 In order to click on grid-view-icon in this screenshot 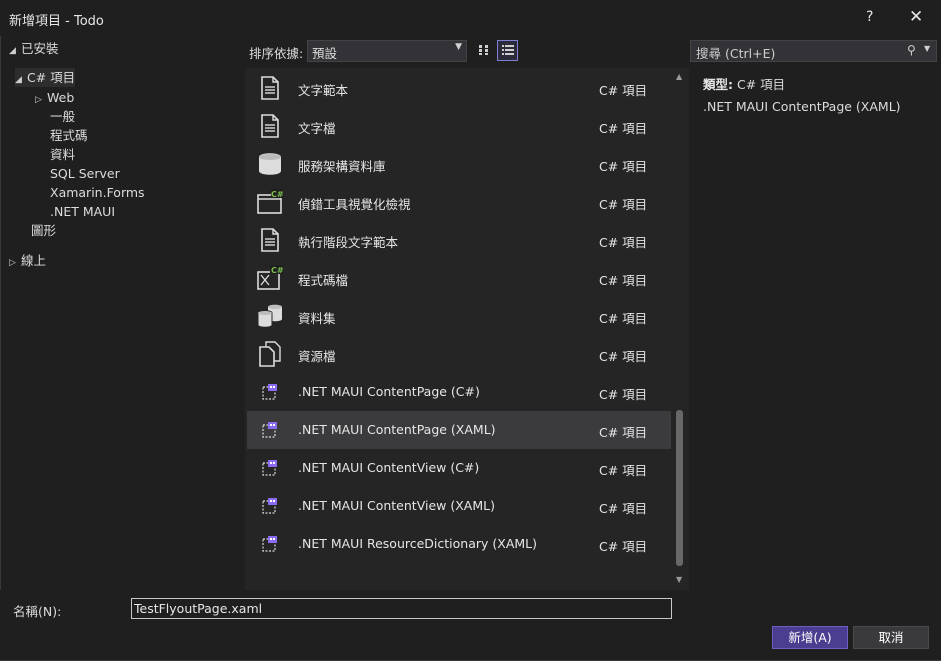, I will do `click(483, 50)`.